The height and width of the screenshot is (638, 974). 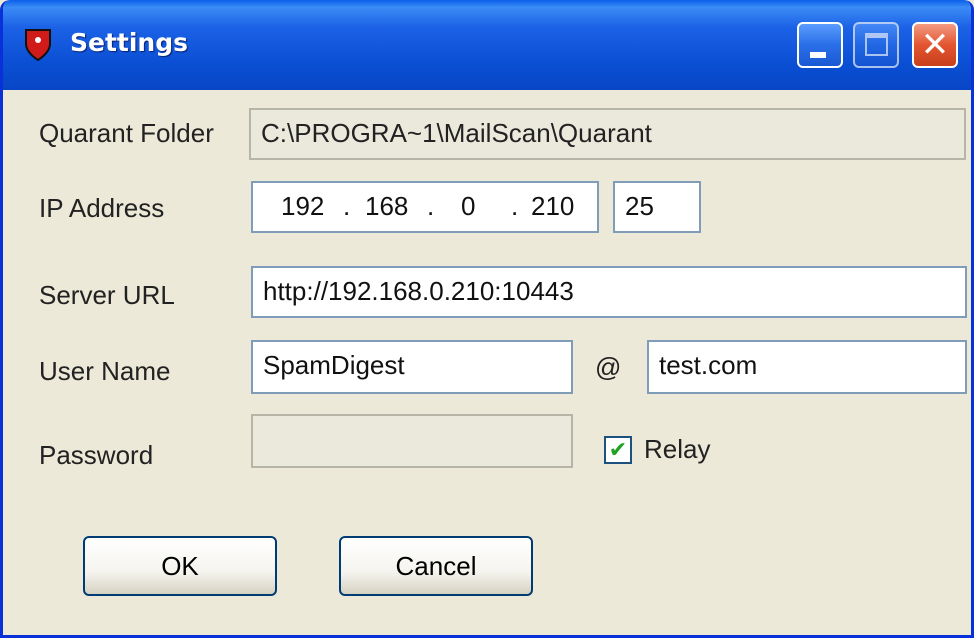 I want to click on ip-octet-1: 192, so click(x=302, y=206).